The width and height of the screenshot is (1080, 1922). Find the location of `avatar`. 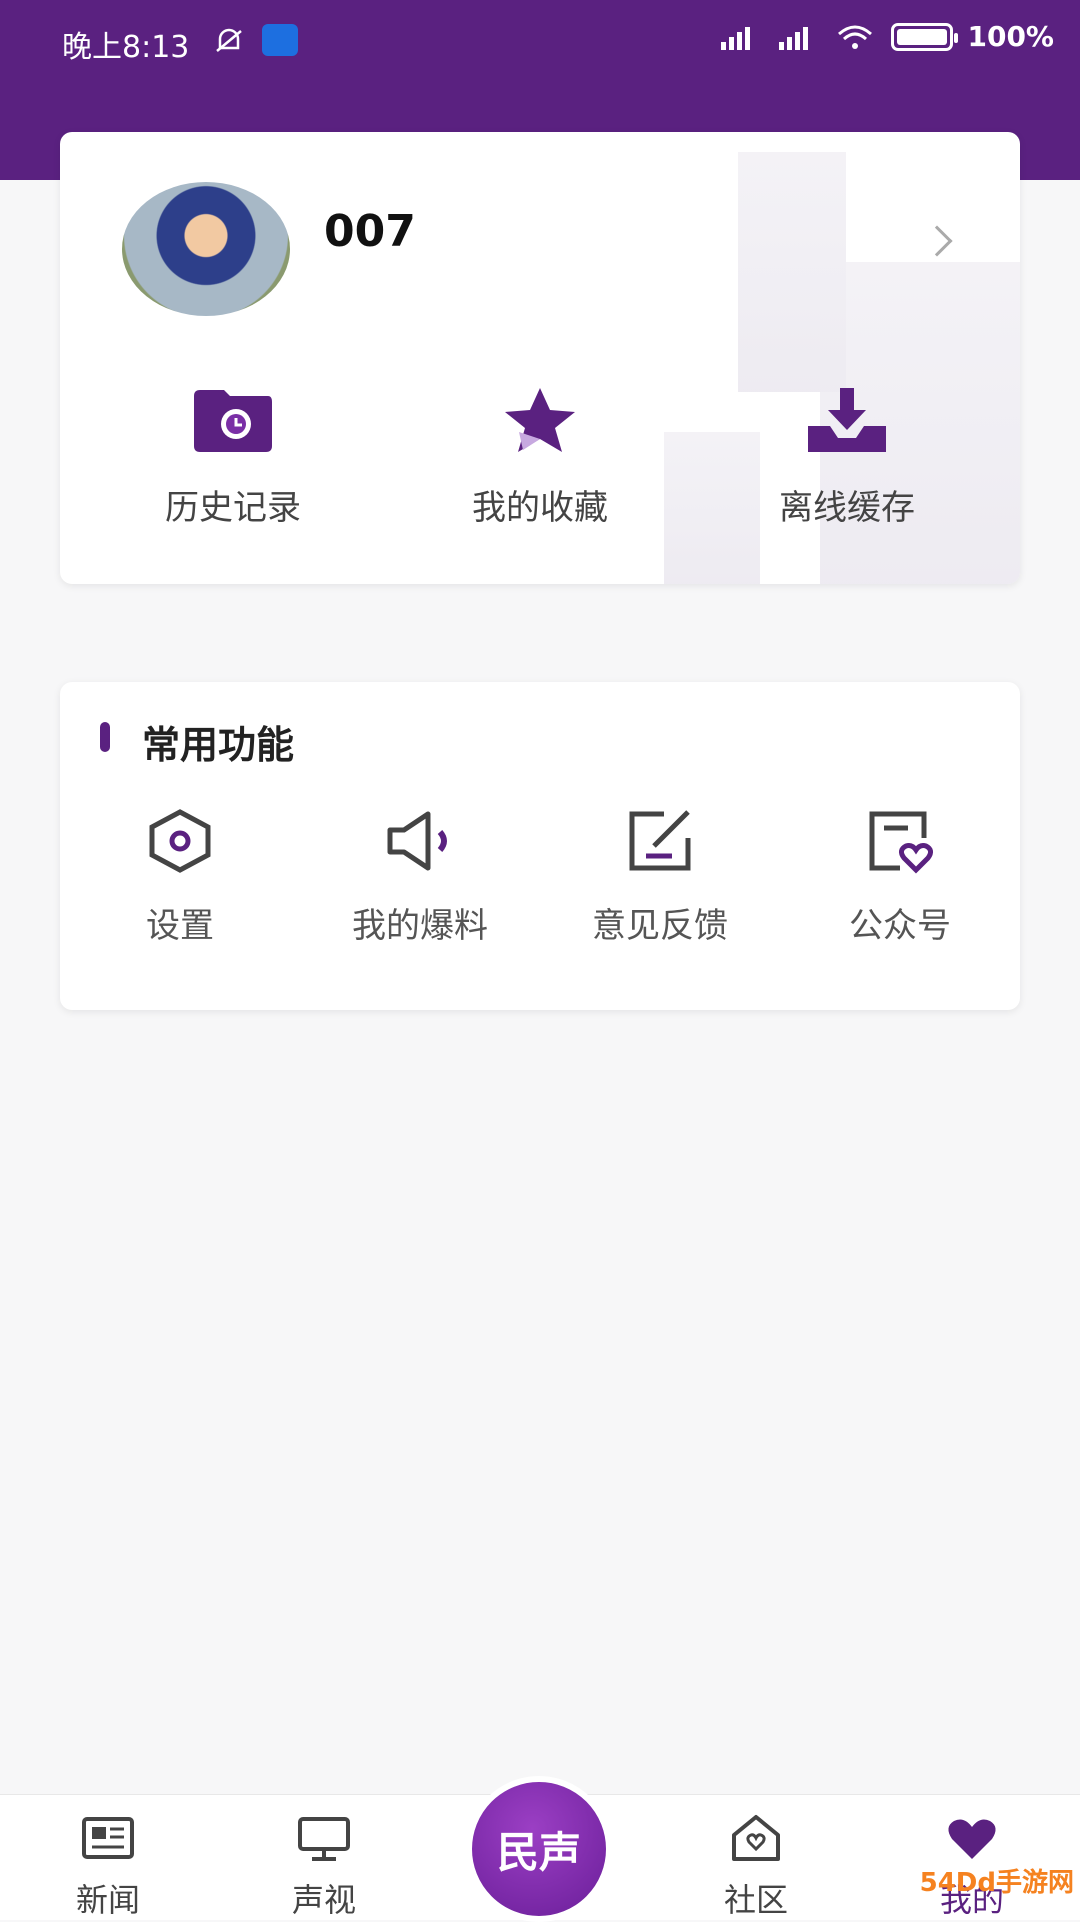

avatar is located at coordinates (206, 249).